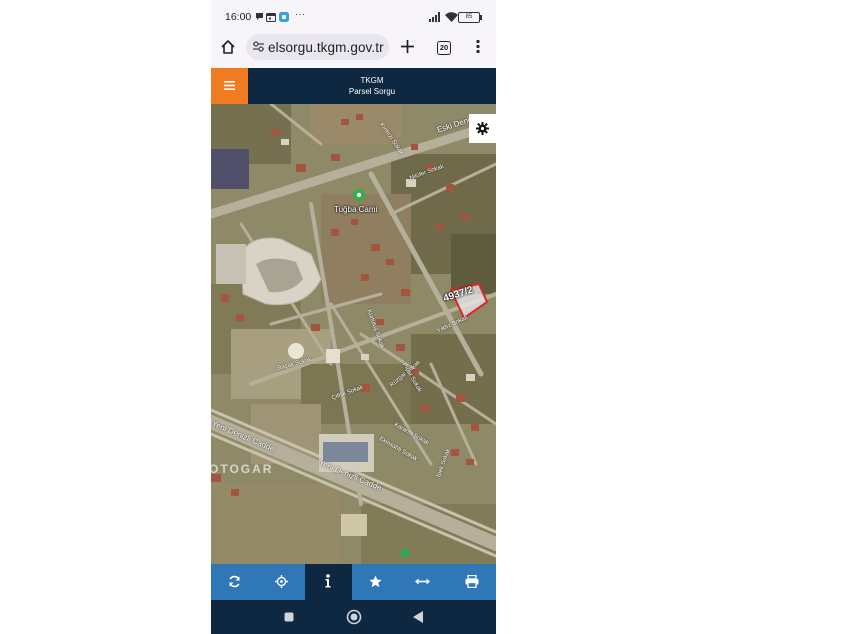  Describe the element at coordinates (242, 469) in the screenshot. I see `map-label-otogar: OTOGAR` at that location.